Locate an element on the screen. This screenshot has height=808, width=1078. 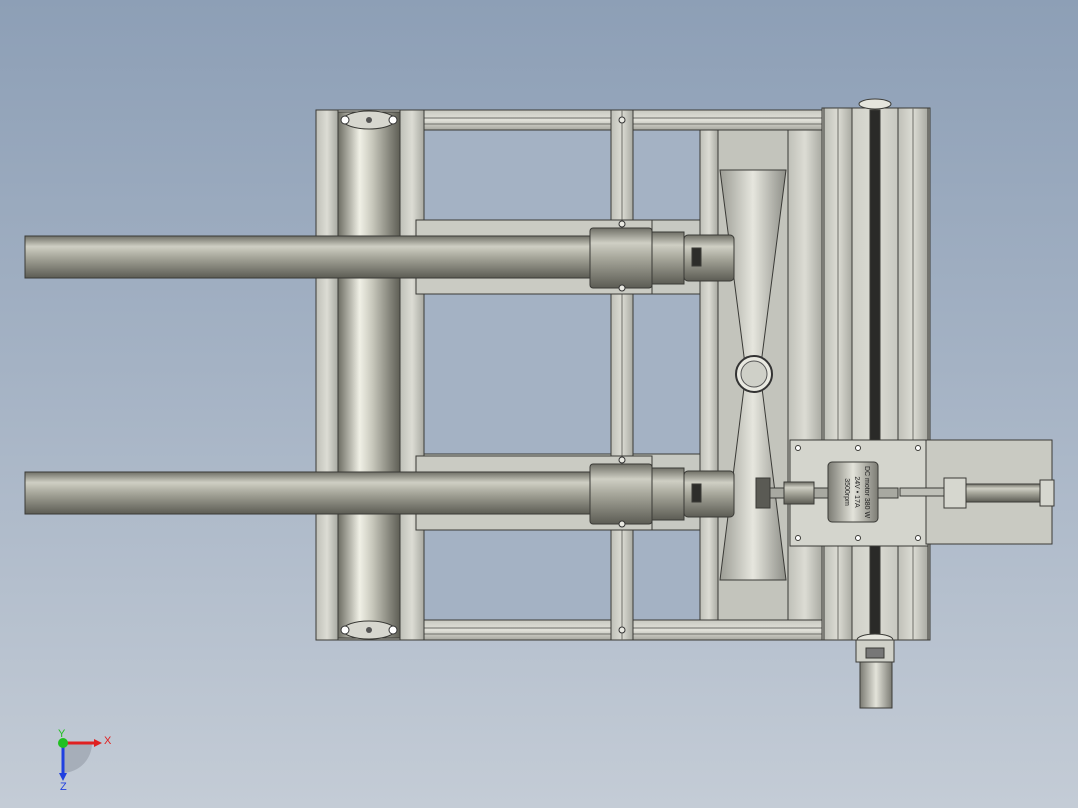
x-axis-label: X is located at coordinates (108, 741).